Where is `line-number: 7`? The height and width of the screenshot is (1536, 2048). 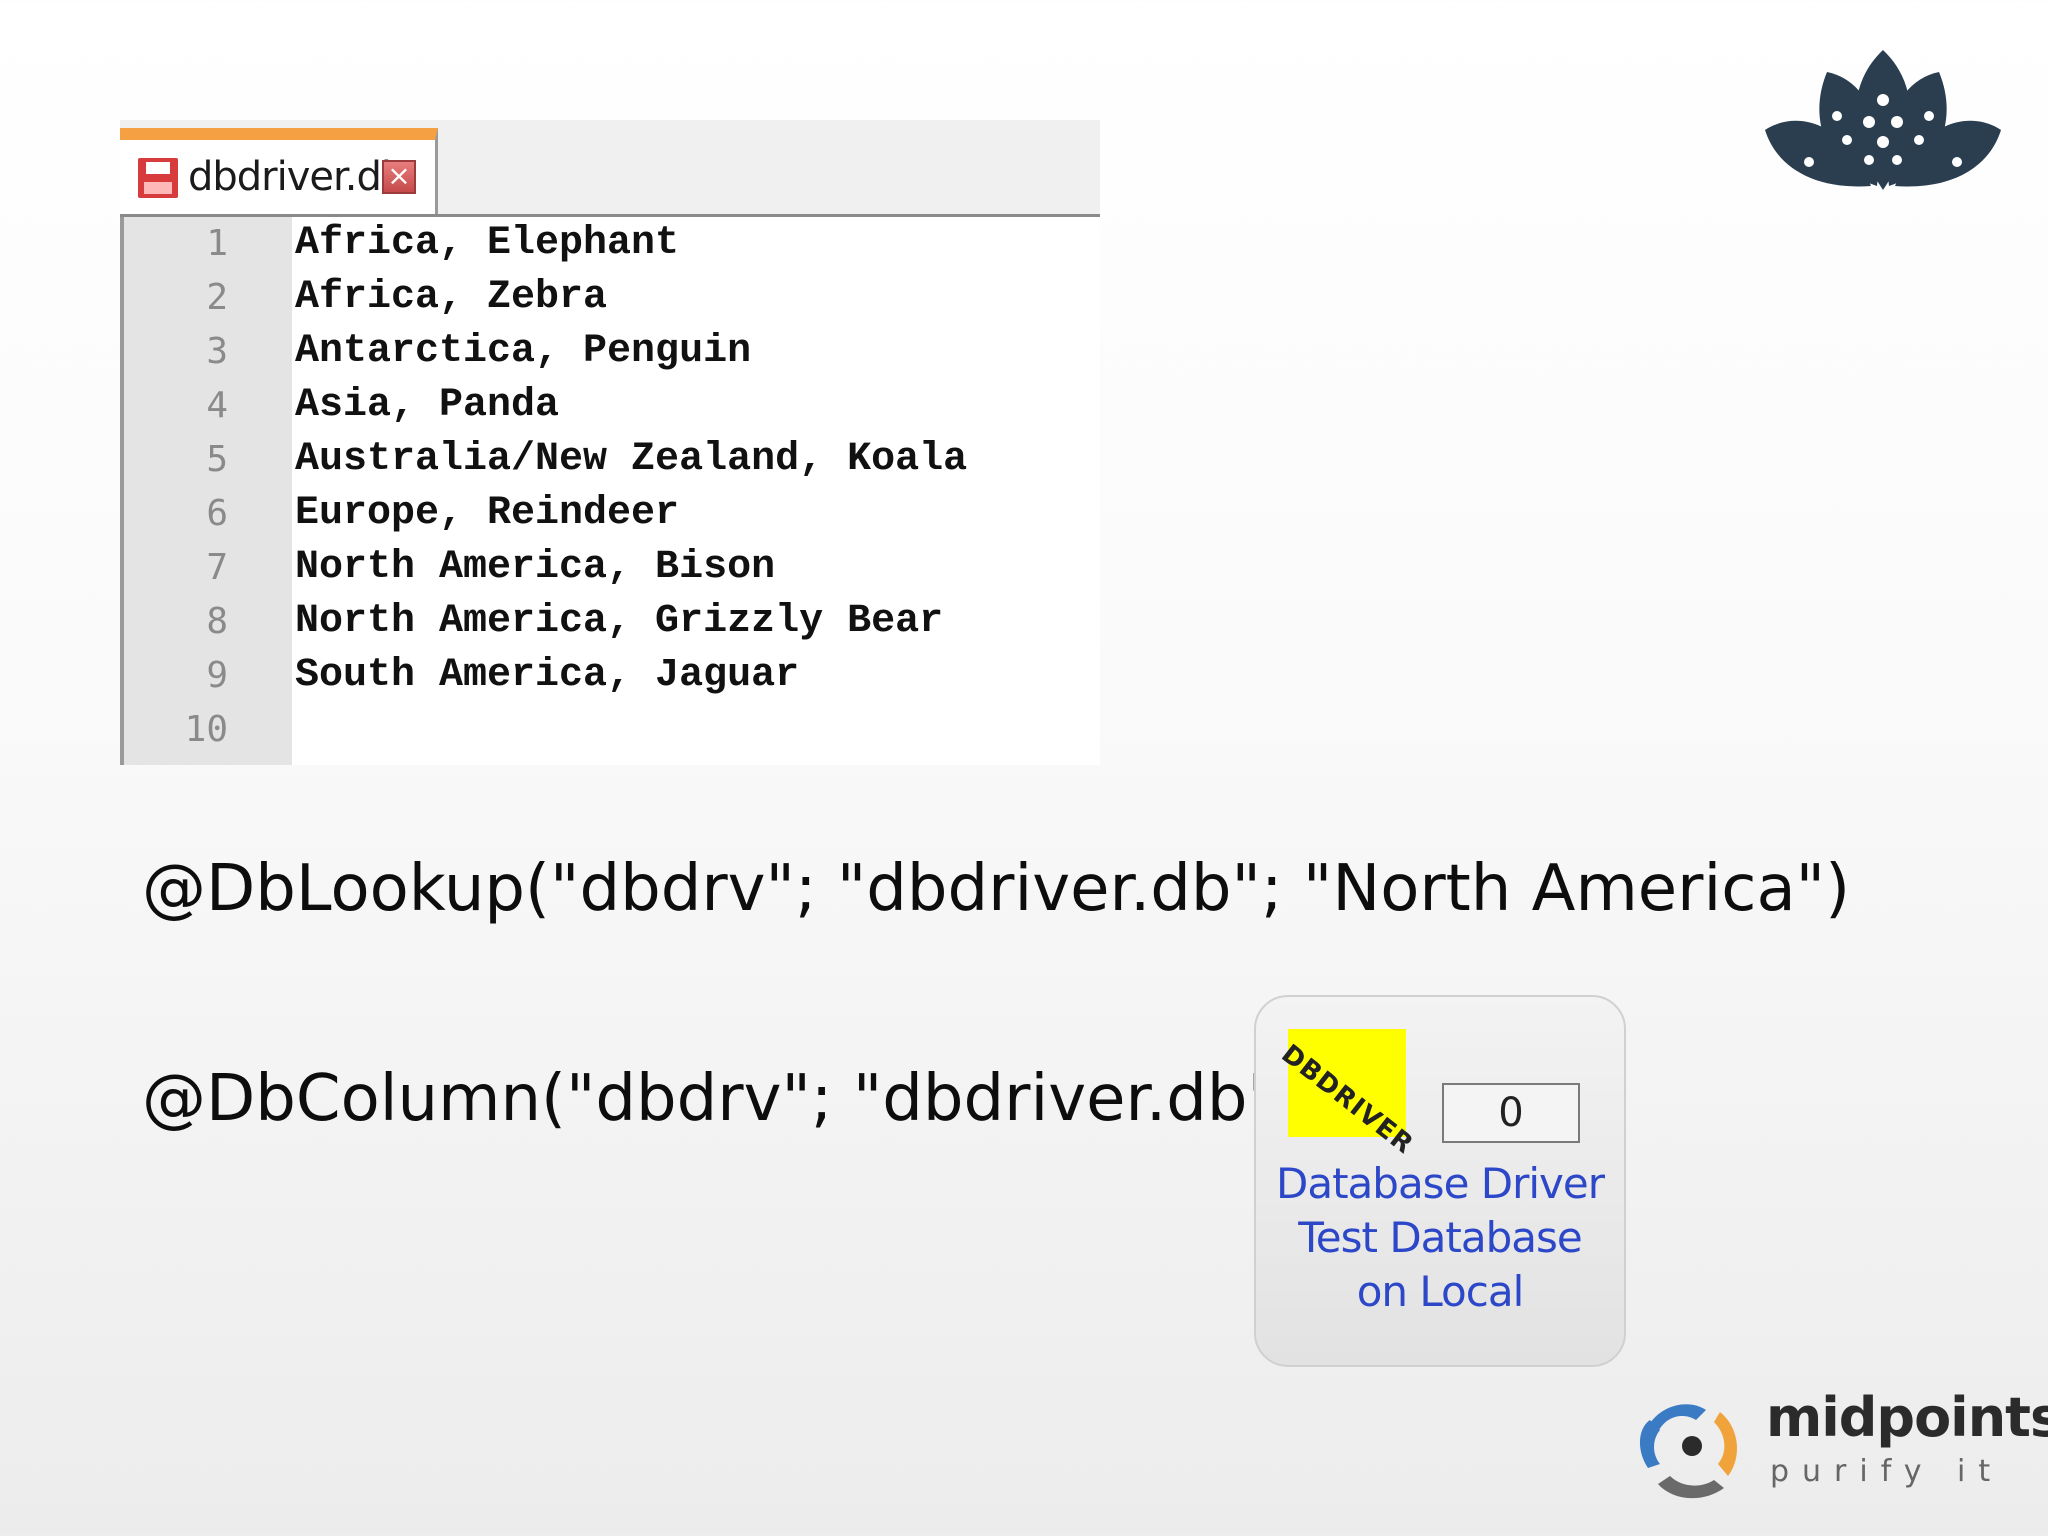 line-number: 7 is located at coordinates (217, 567).